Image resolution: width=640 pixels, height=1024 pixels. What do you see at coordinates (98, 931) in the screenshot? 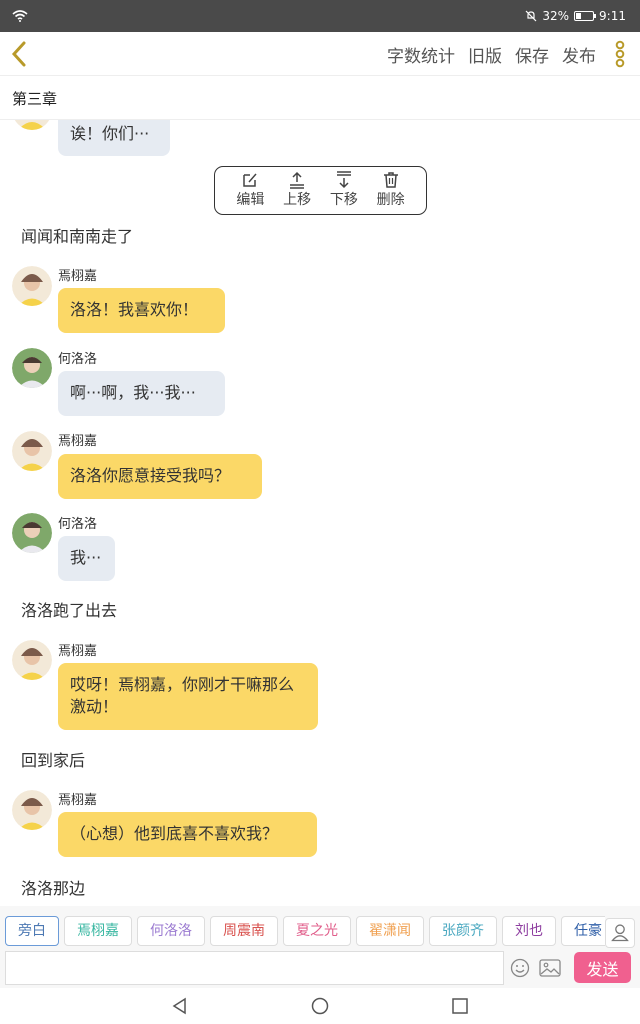
I see `character-chip: 焉栩嘉` at bounding box center [98, 931].